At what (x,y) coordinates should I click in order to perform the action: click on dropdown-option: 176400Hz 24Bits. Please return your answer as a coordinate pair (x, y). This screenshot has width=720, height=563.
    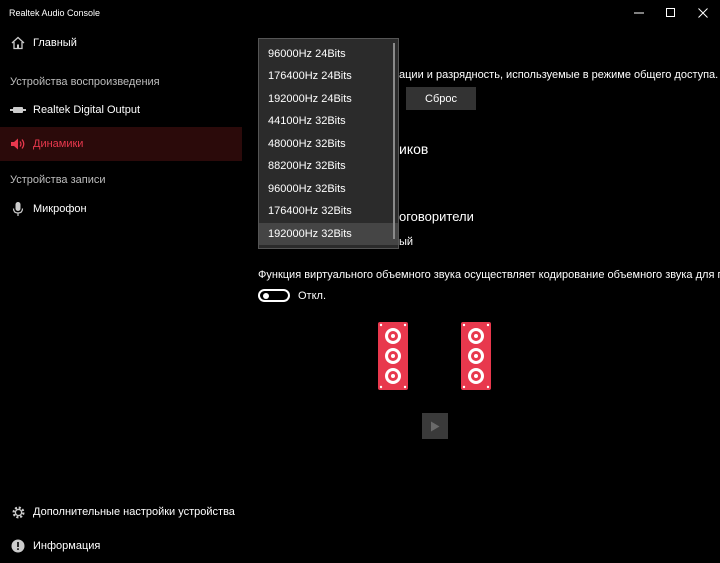
    Looking at the image, I should click on (328, 76).